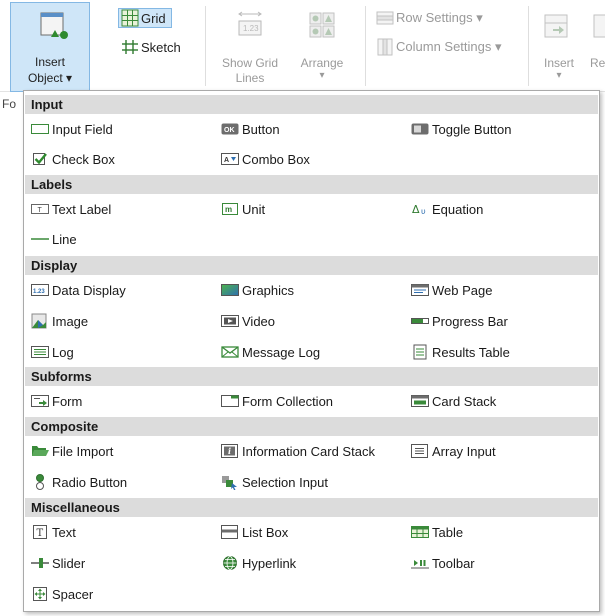 Image resolution: width=605 pixels, height=616 pixels. I want to click on check-box-icon, so click(40, 159).